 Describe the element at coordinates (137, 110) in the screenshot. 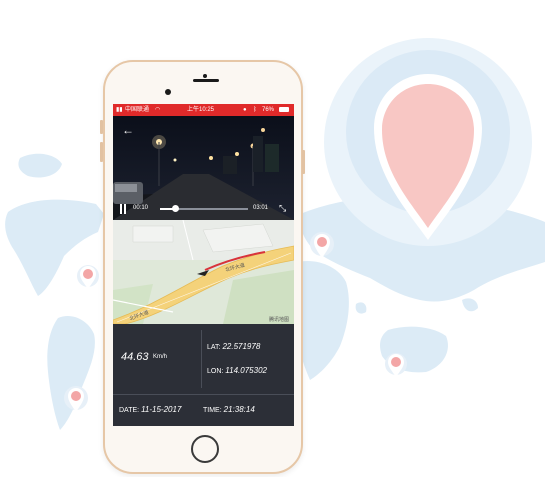

I see `carrier-label: 中国联通` at that location.